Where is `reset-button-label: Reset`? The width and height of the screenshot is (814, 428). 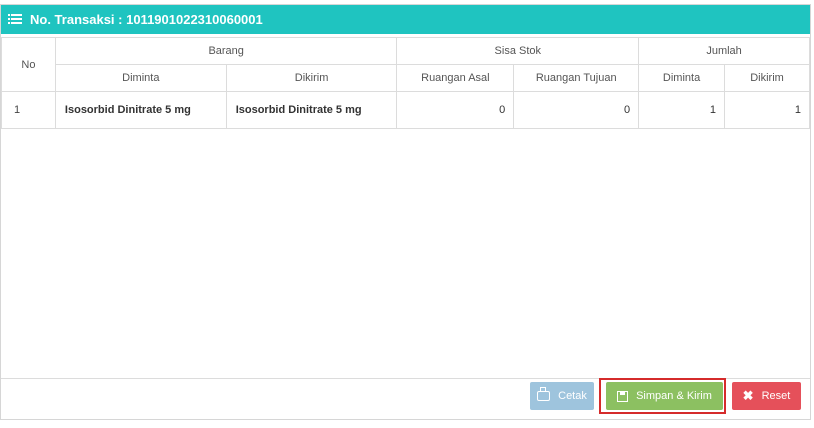
reset-button-label: Reset is located at coordinates (776, 396).